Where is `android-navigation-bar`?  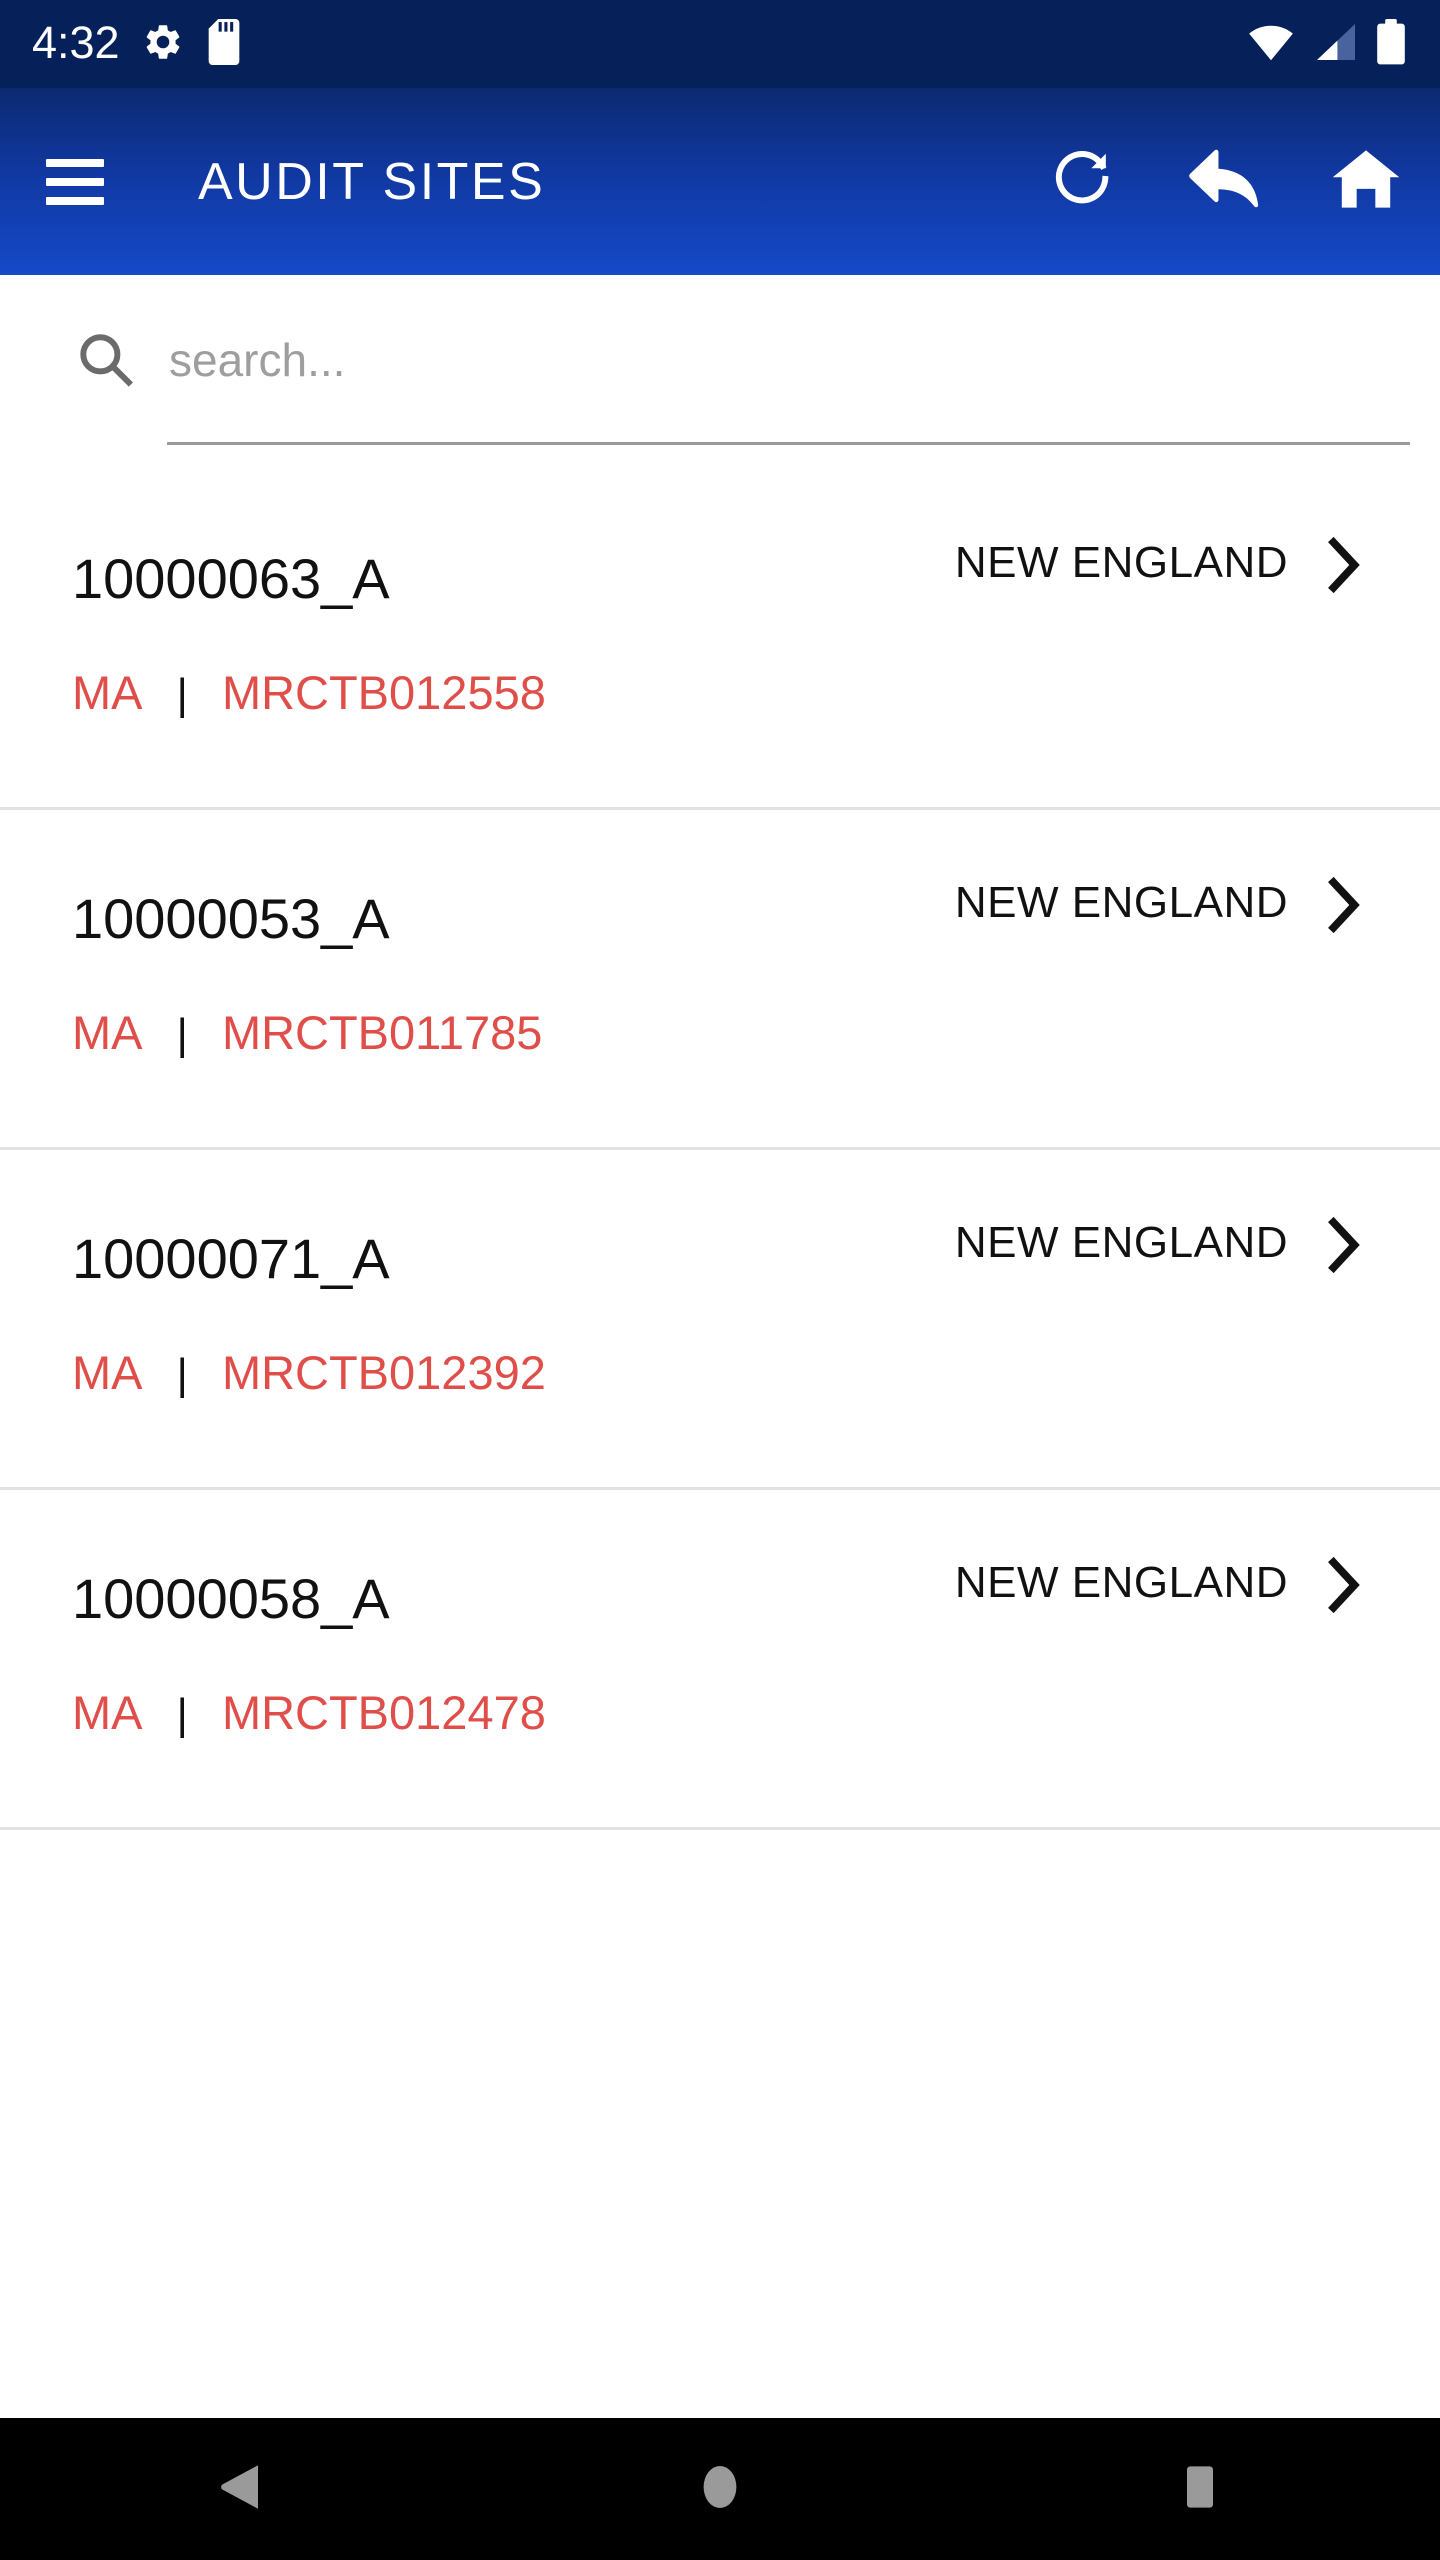
android-navigation-bar is located at coordinates (720, 2489).